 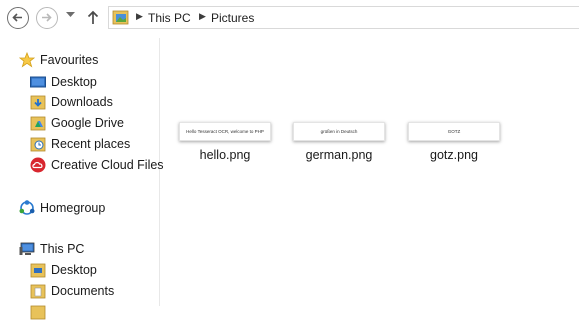 I want to click on sidebar-item-label: Creative Cloud Files, so click(x=107, y=165).